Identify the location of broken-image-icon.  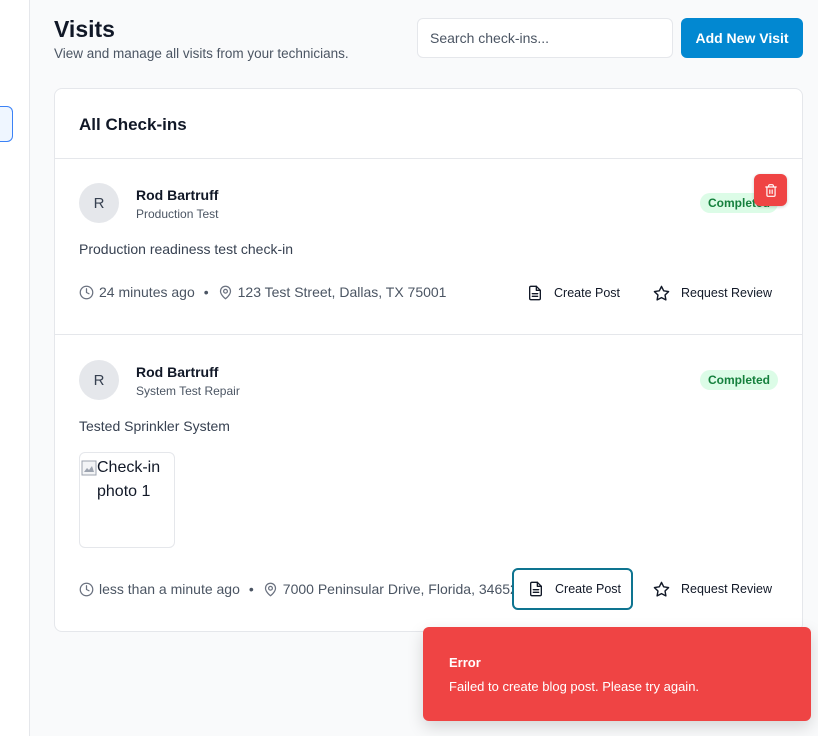
(89, 468).